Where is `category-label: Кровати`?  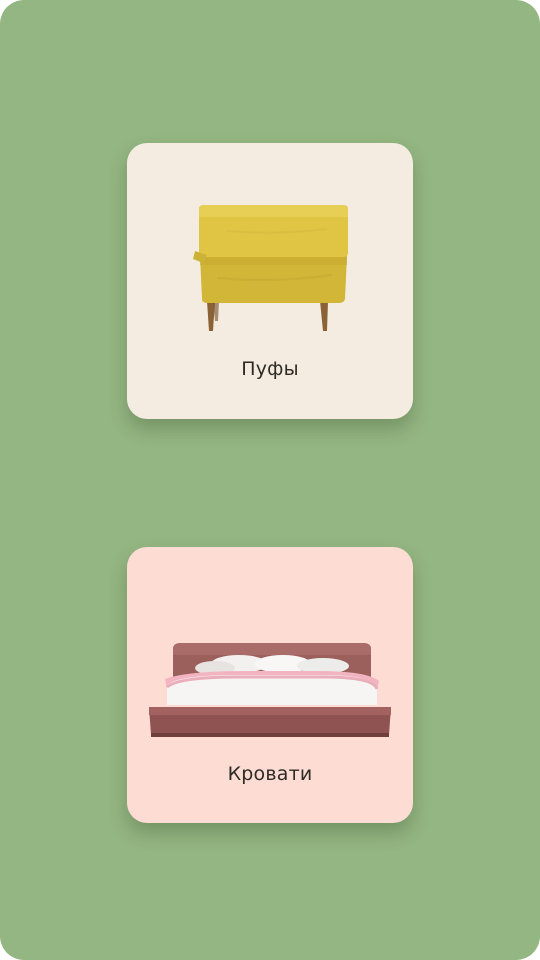
category-label: Кровати is located at coordinates (270, 774).